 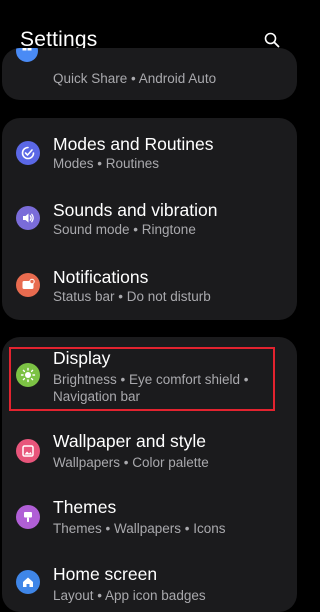 I want to click on settings-item-subtitle: Themes • Wallpapers • Icons, so click(x=139, y=528).